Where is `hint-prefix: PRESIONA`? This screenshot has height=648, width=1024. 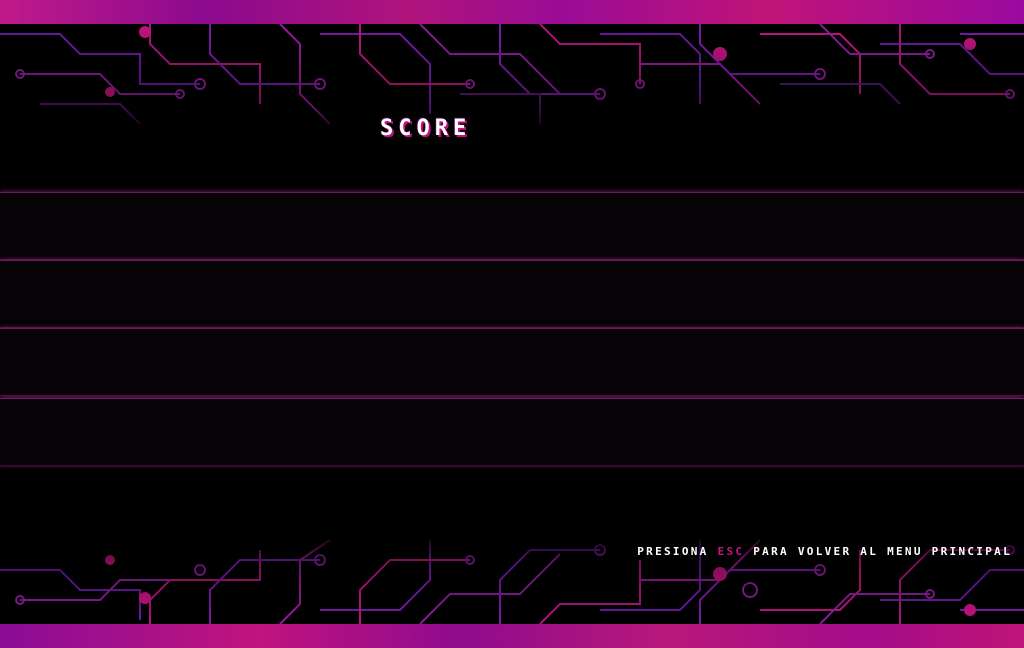
hint-prefix: PRESIONA is located at coordinates (677, 551).